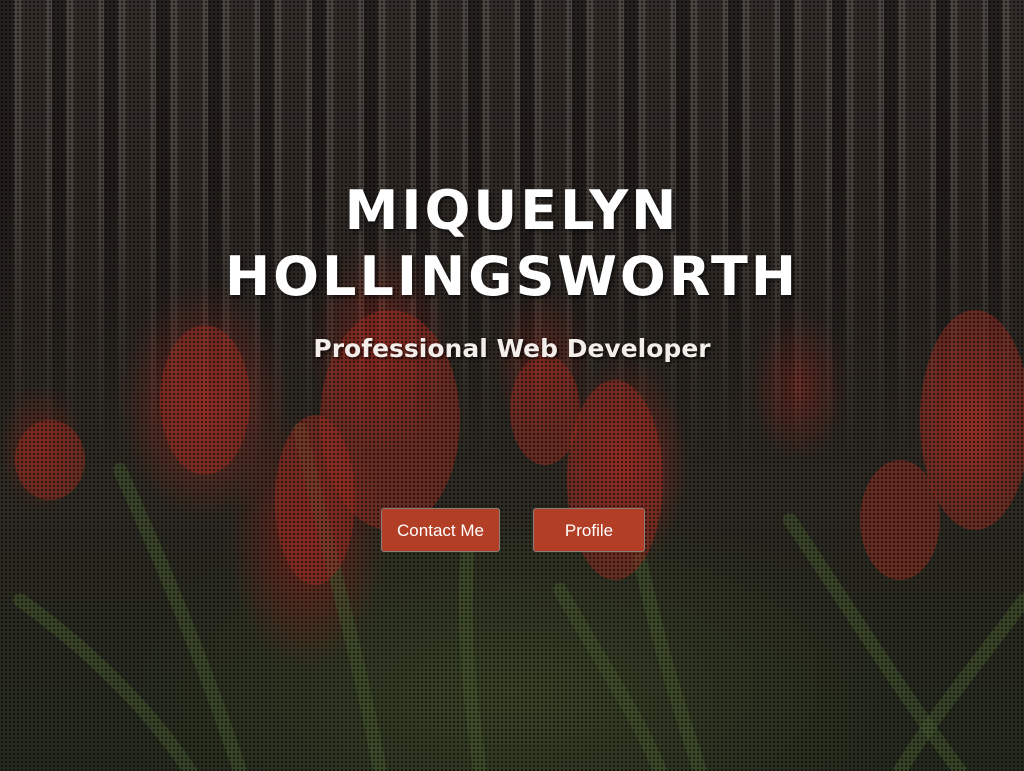 The image size is (1024, 771). Describe the element at coordinates (512, 348) in the screenshot. I see `hero-tagline: Professional Web Developer` at that location.